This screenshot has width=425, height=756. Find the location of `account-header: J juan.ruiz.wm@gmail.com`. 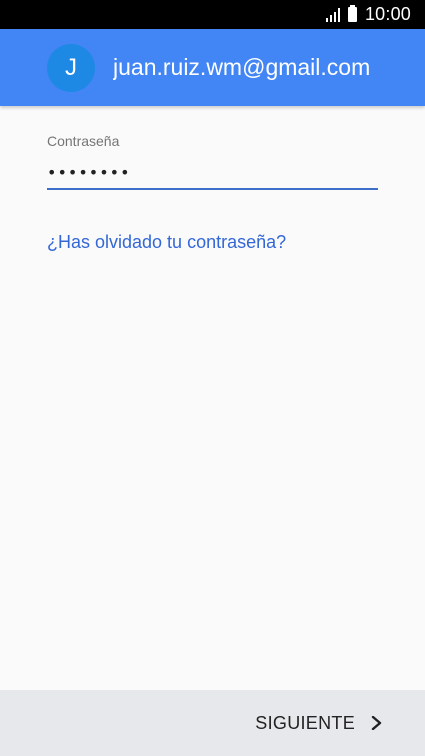

account-header: J juan.ruiz.wm@gmail.com is located at coordinates (212, 67).